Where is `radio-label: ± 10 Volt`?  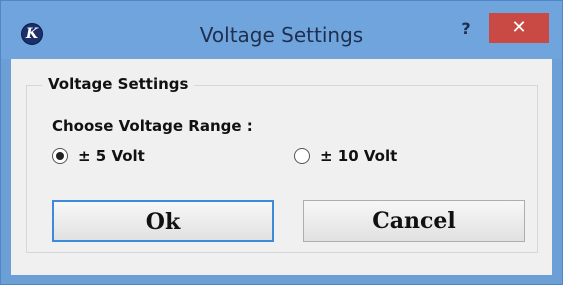 radio-label: ± 10 Volt is located at coordinates (359, 156).